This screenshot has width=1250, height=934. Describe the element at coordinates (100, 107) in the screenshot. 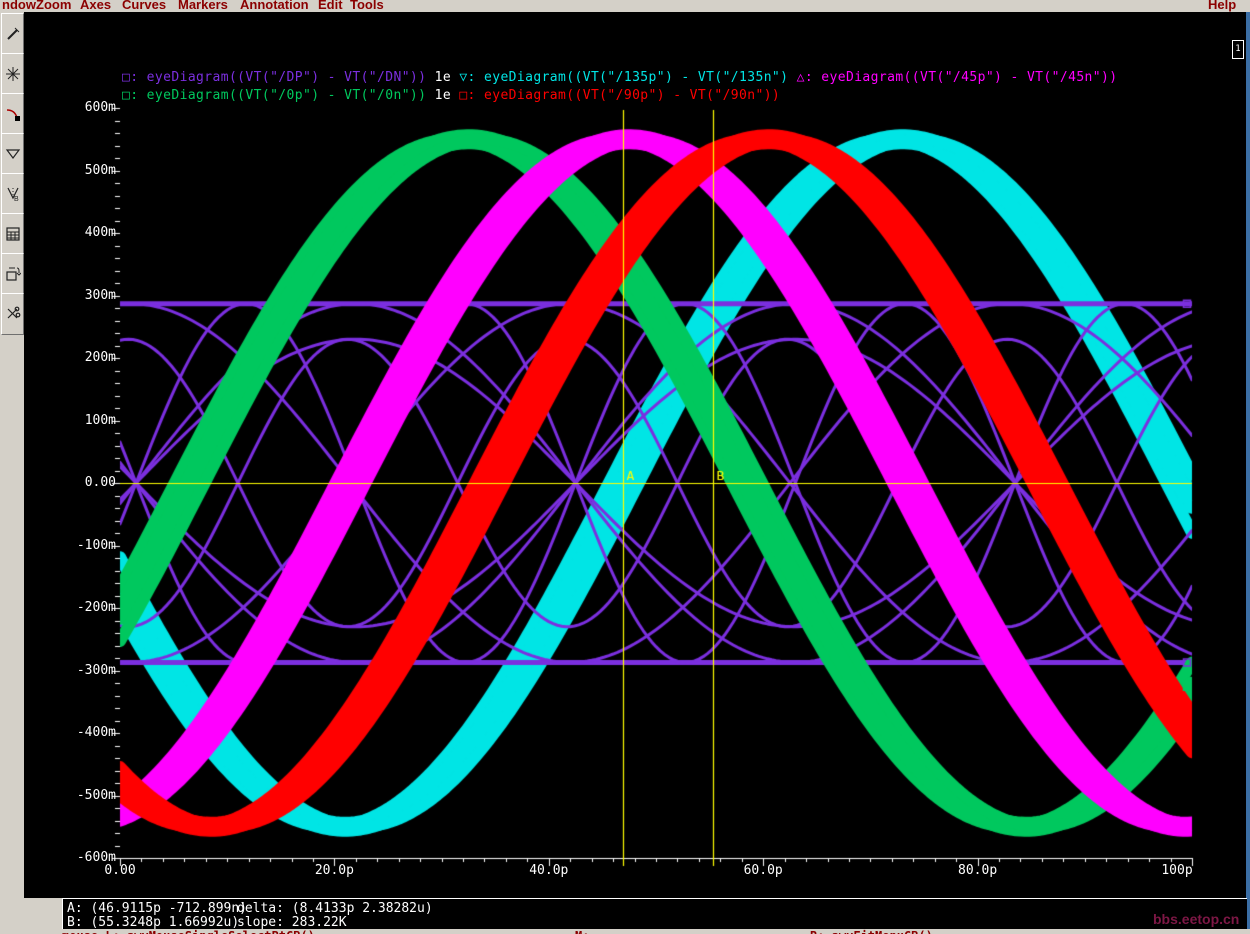

I see `y-tick-label: 600m` at that location.